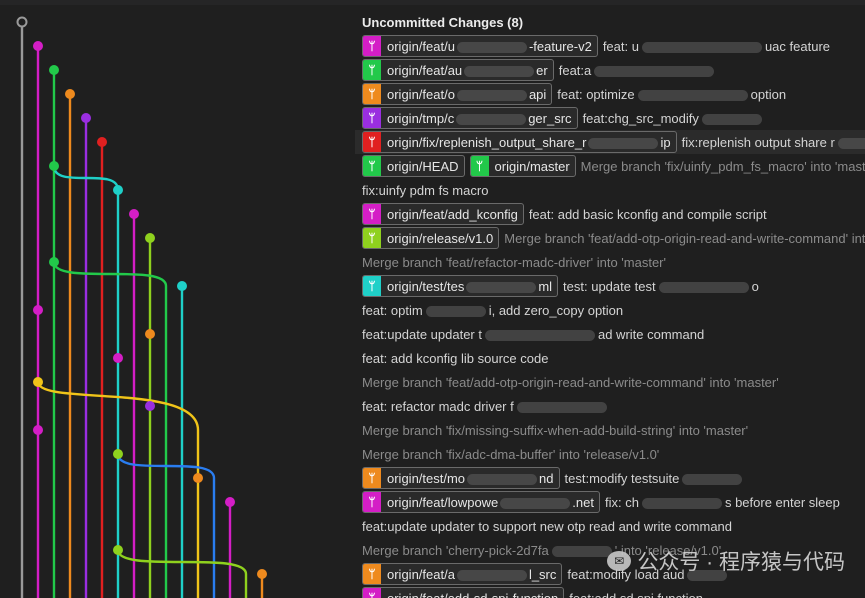 The image size is (865, 598). Describe the element at coordinates (473, 594) in the screenshot. I see `branch-label: origin/feat/add-sd-spi-function` at that location.